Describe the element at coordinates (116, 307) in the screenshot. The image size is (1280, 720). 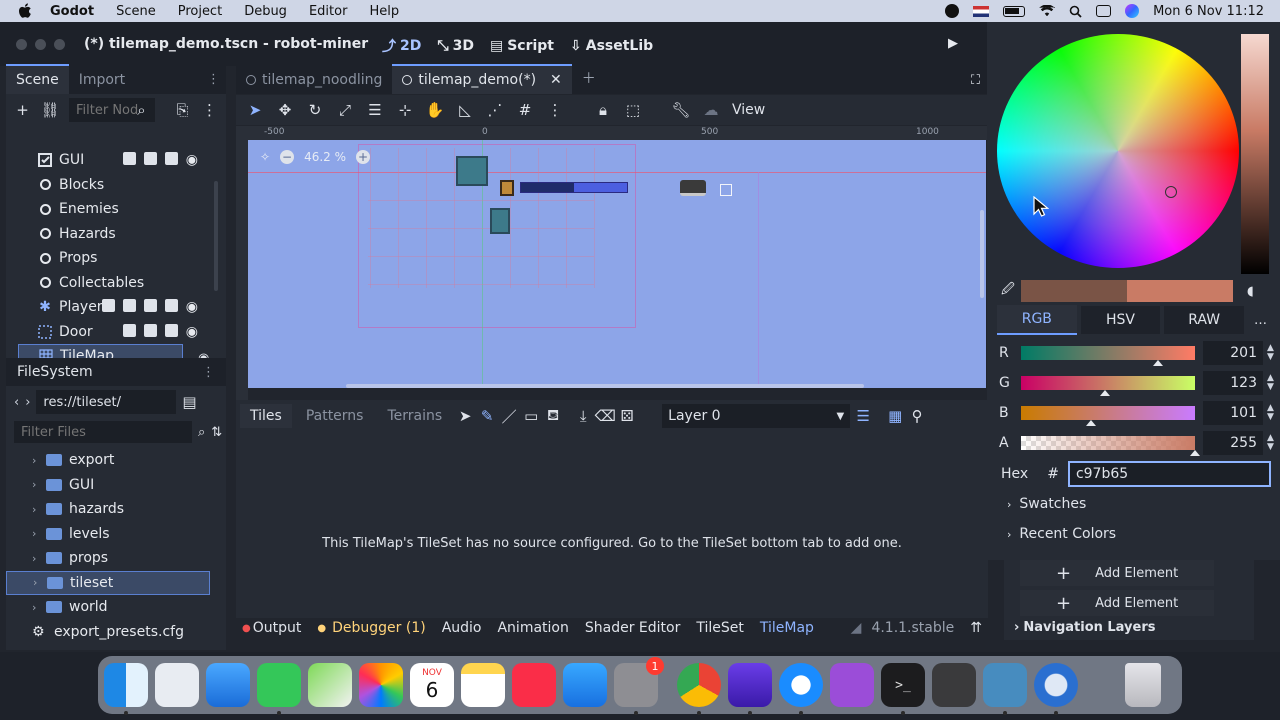
I see `tree-node-player: ✱ Player ◉` at that location.